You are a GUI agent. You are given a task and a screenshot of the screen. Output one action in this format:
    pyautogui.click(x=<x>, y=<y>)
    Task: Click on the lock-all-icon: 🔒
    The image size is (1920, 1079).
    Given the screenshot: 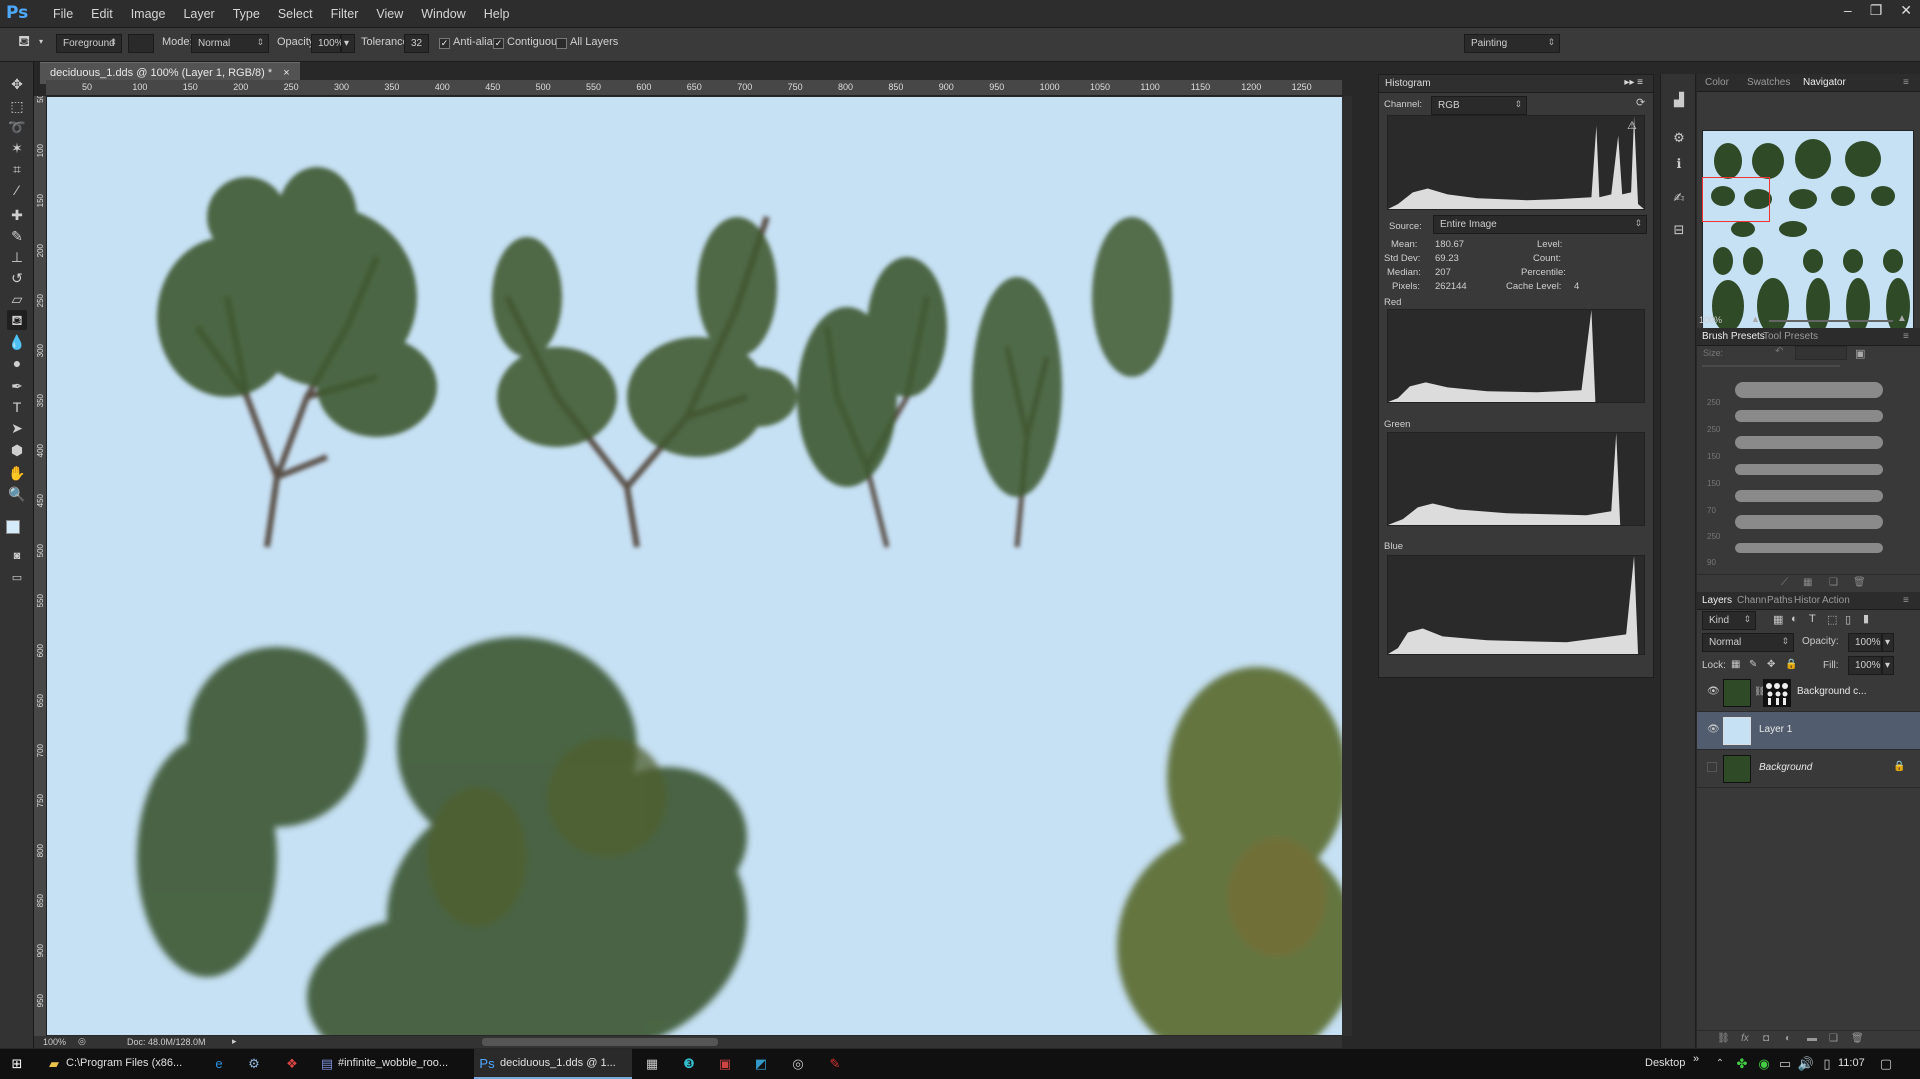 What is the action you would take?
    pyautogui.click(x=1791, y=664)
    